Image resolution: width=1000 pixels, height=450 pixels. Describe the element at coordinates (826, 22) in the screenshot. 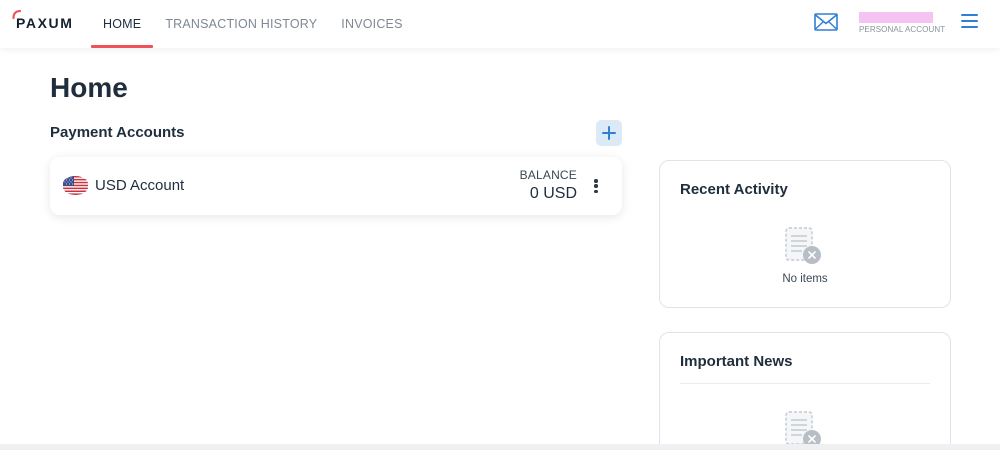

I see `mail-icon` at that location.